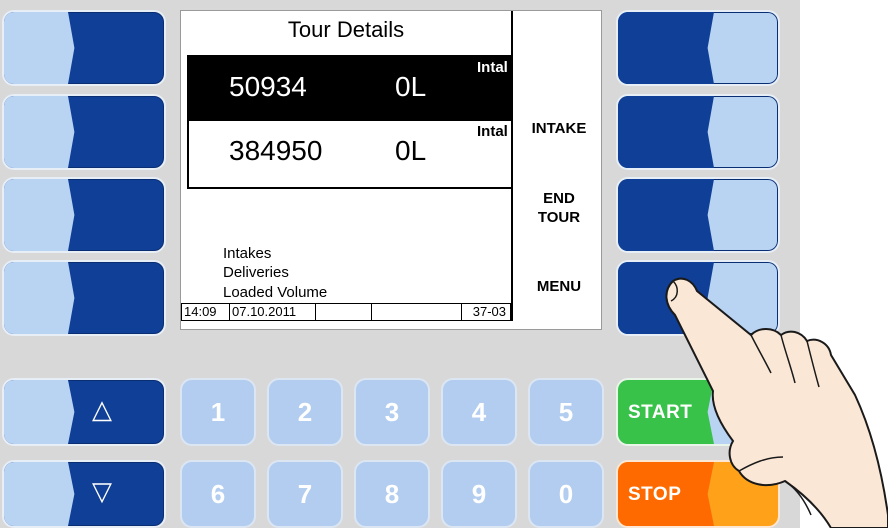  I want to click on digit-key-2: 2, so click(305, 412).